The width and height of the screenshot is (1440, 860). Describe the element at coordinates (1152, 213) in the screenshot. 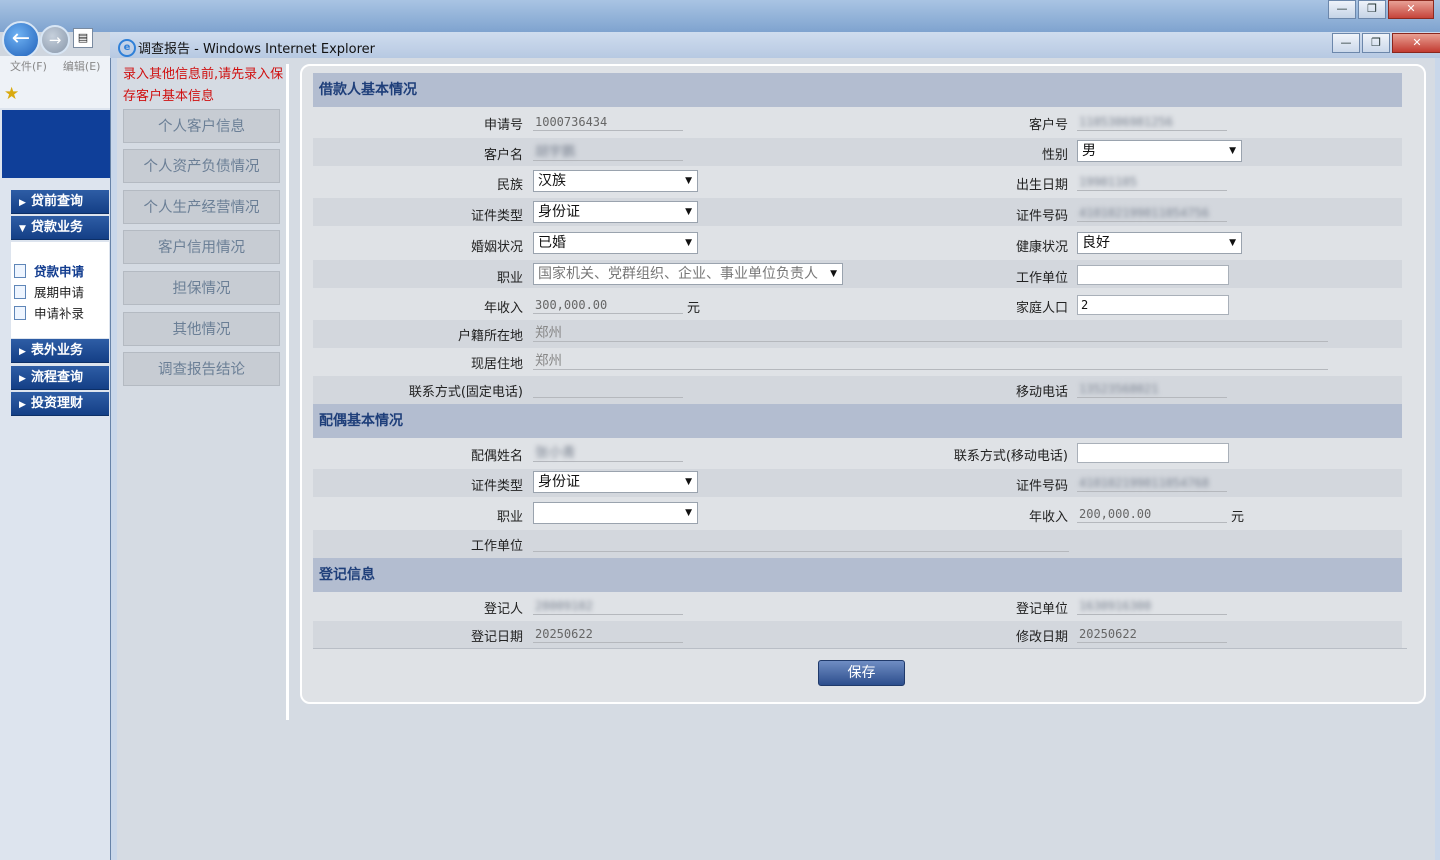

I see `id-no-value: 410102199011054756` at that location.